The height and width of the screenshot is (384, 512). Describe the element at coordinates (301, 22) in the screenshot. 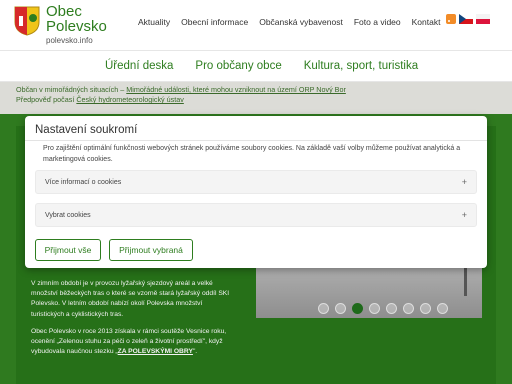

I see `nav-obcanska-vybavenost: Občanská vybavenost` at that location.